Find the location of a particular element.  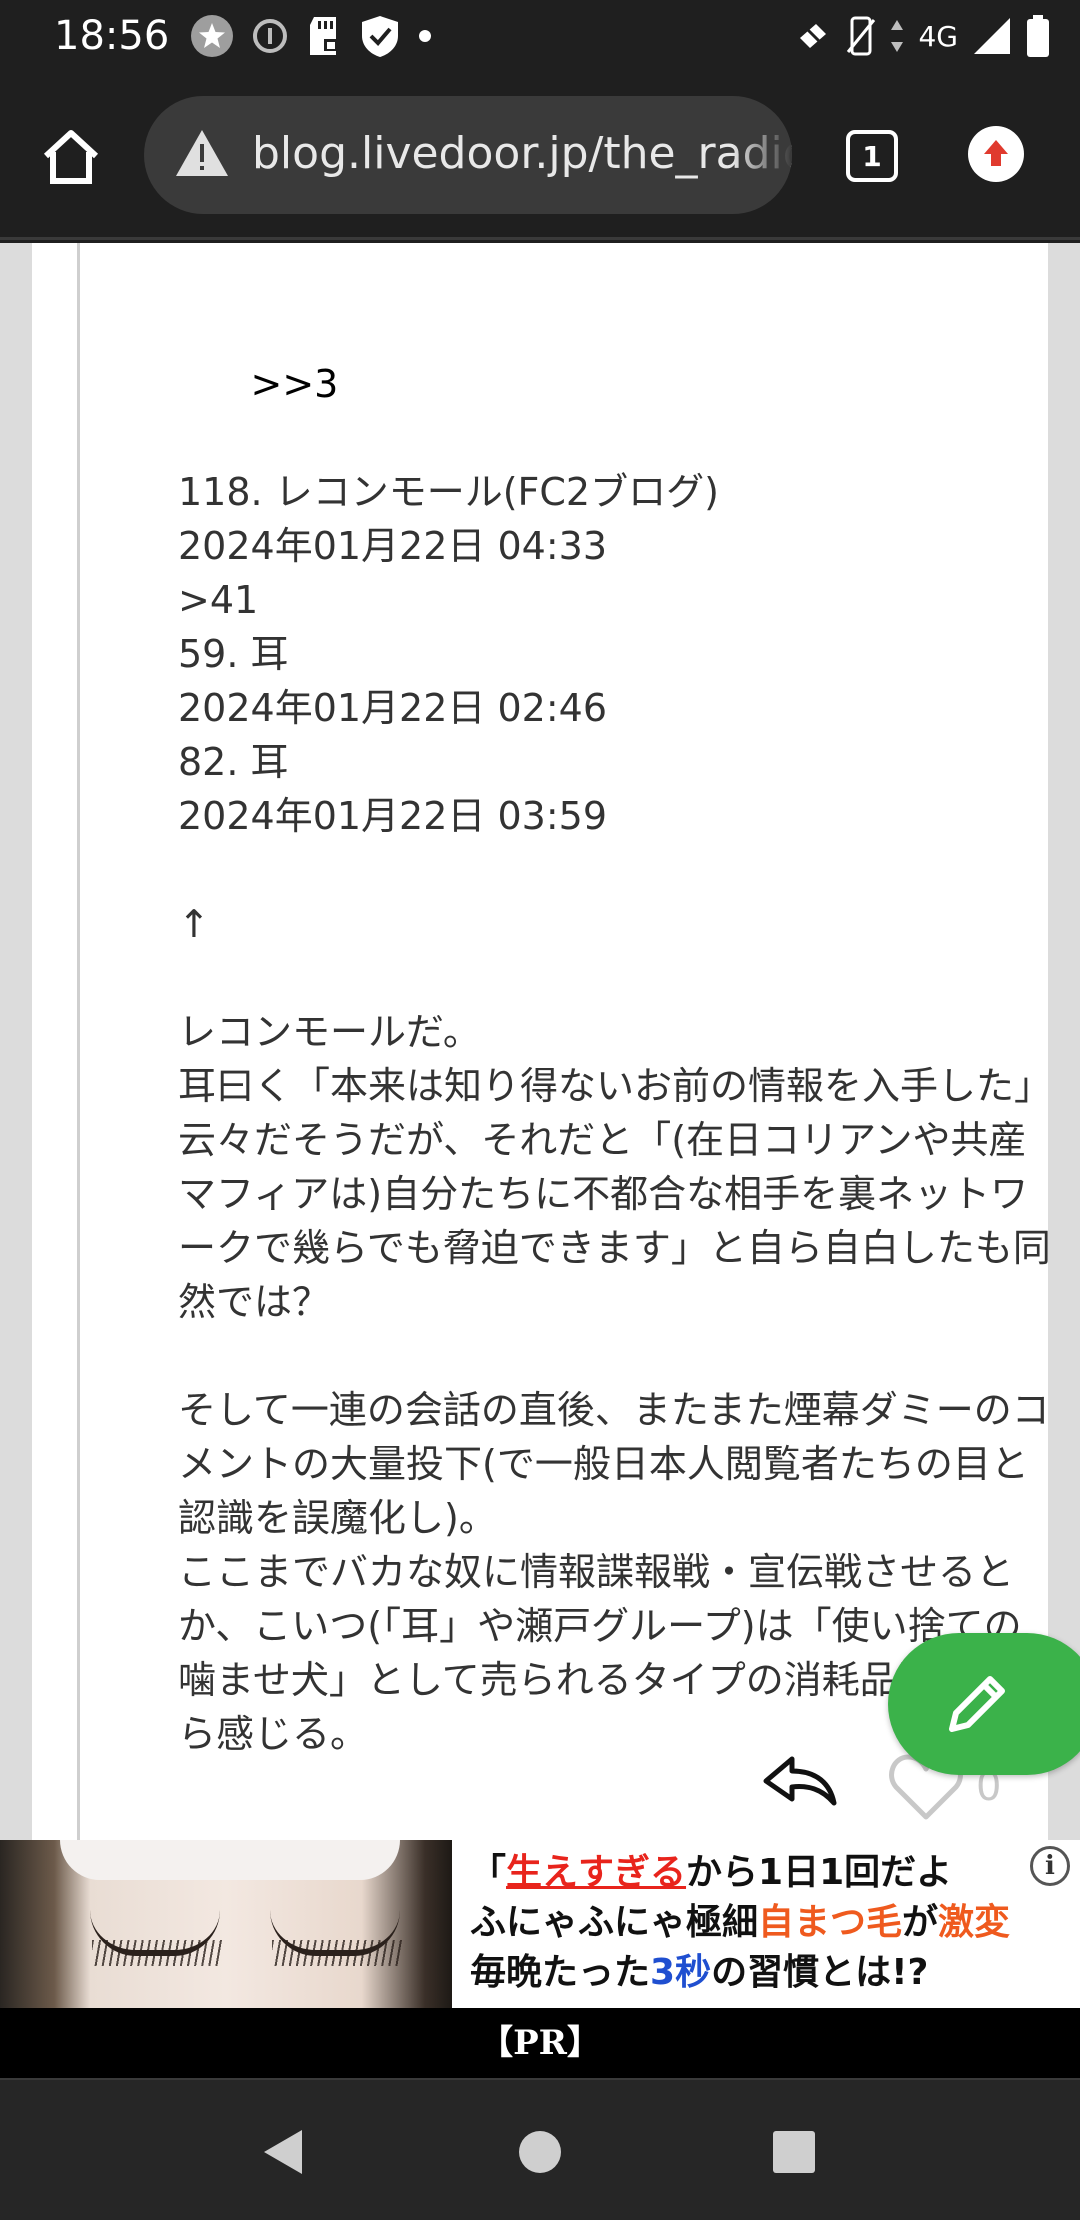

ad-text-highlight: 生えすぎる is located at coordinates (596, 1872).